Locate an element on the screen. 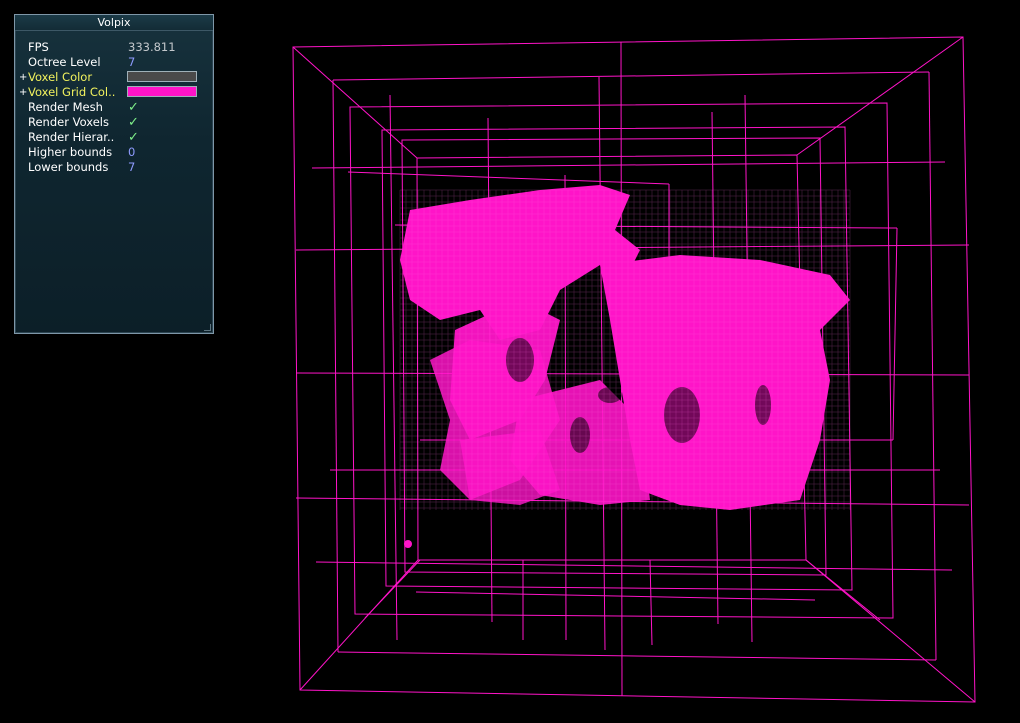 Image resolution: width=1020 pixels, height=723 pixels. row-label: Octree Level is located at coordinates (64, 62).